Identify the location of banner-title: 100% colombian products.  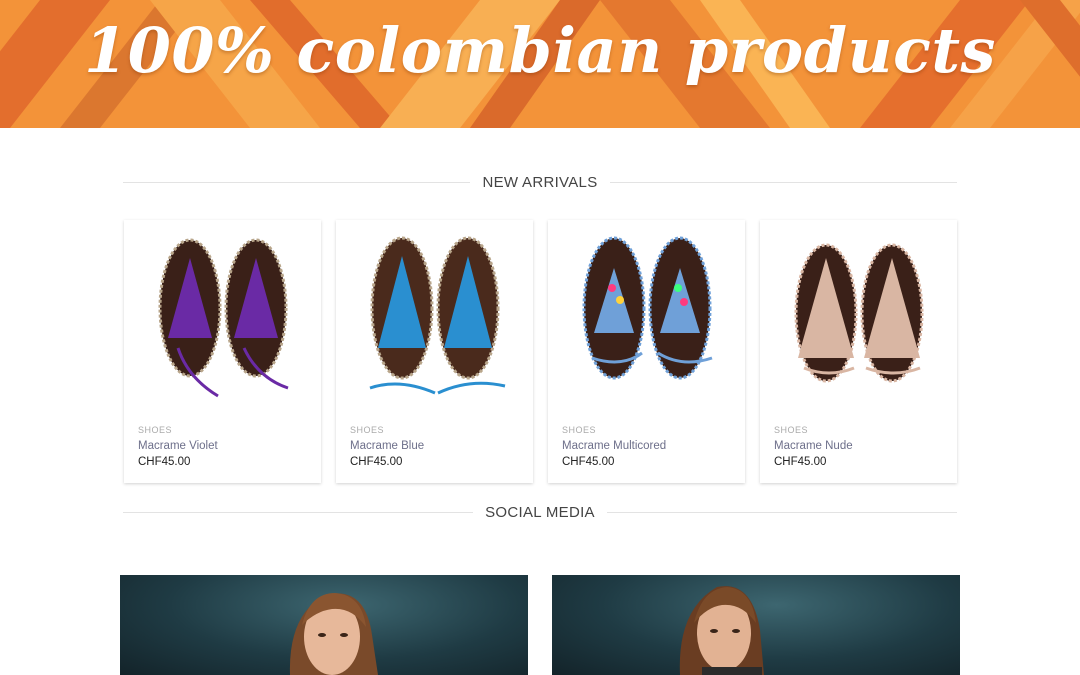
(540, 50).